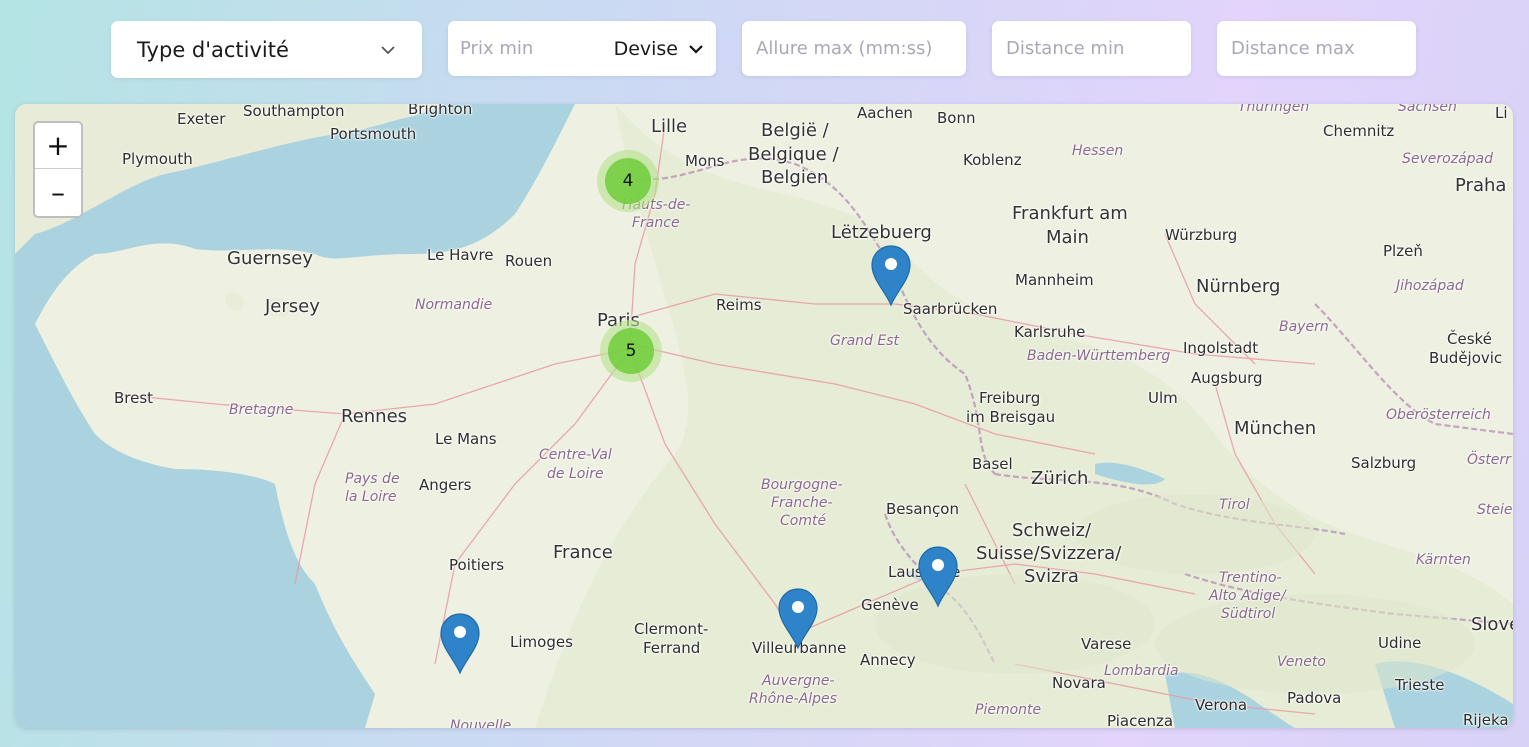  What do you see at coordinates (671, 629) in the screenshot?
I see `map-label: Clermont-` at bounding box center [671, 629].